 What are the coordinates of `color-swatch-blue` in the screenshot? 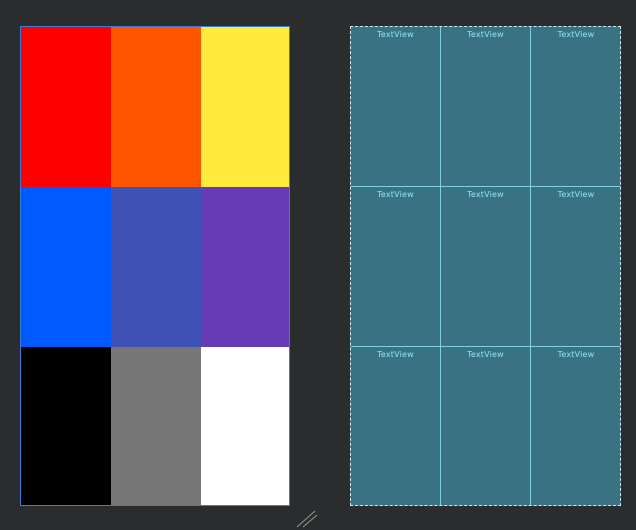 It's located at (66, 267).